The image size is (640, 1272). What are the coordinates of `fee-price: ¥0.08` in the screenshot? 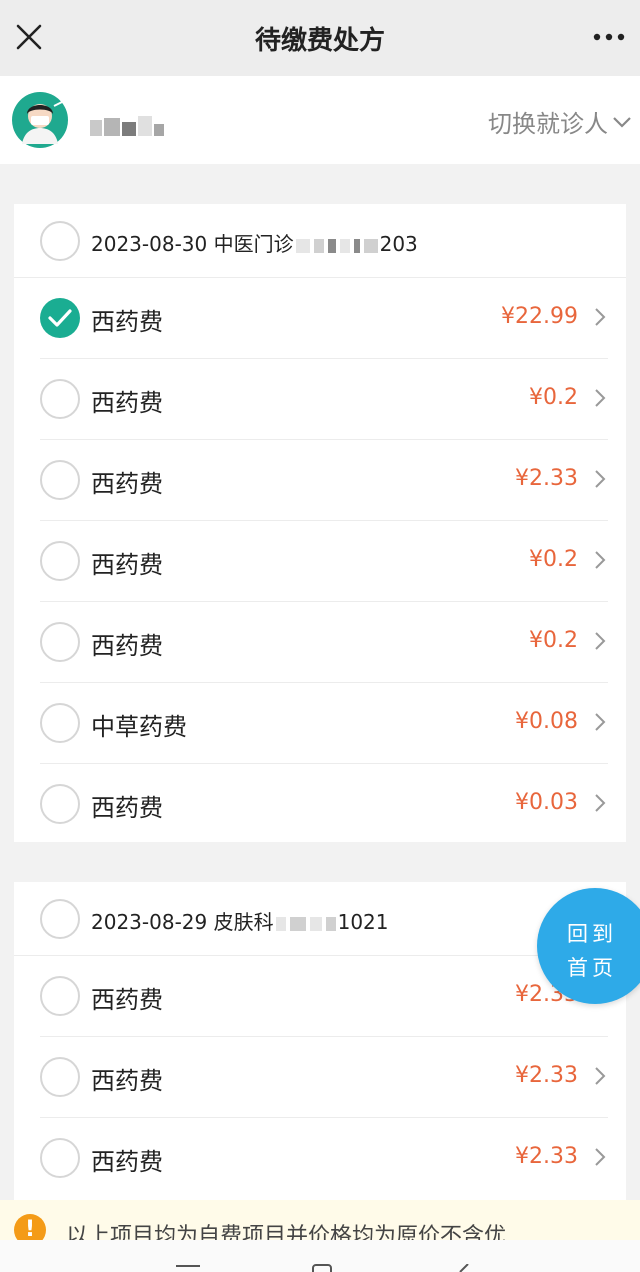 It's located at (546, 721).